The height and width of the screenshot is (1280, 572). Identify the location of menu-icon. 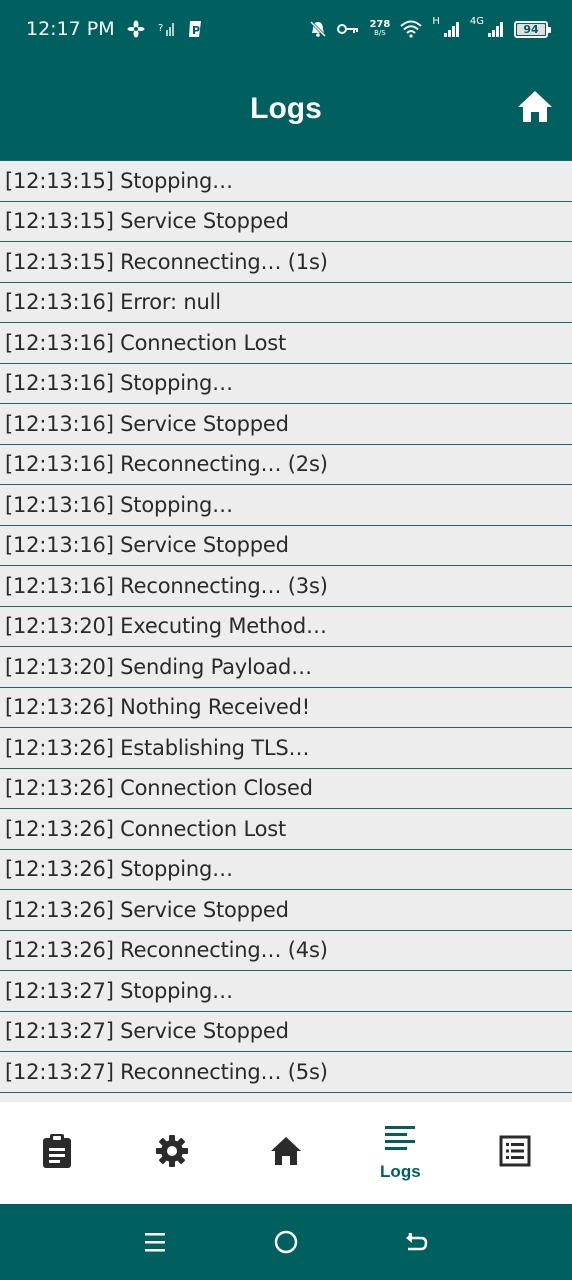
(155, 1242).